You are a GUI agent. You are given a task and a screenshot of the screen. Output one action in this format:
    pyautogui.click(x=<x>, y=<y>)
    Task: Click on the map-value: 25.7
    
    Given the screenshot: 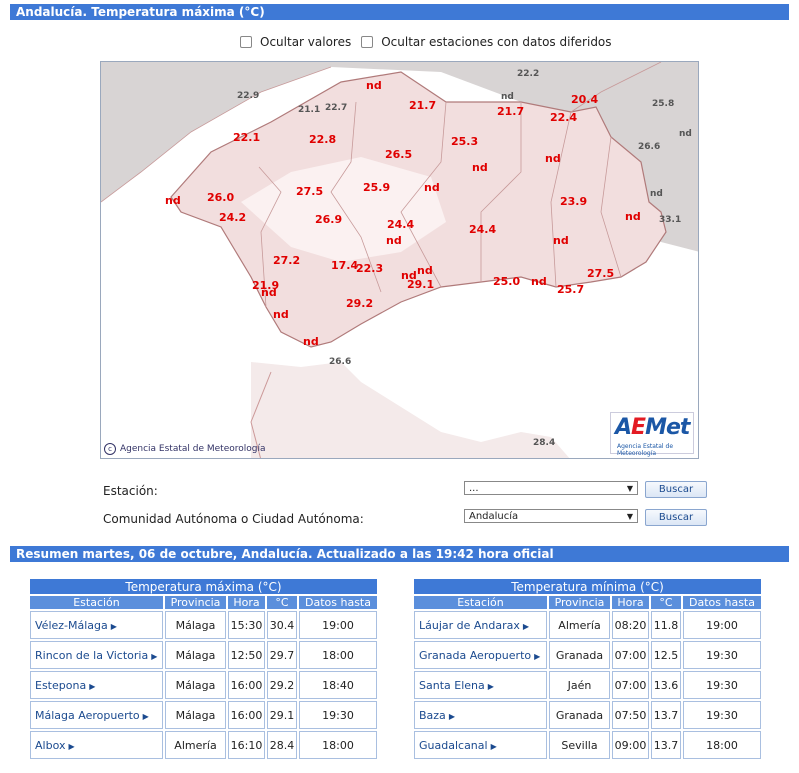 What is the action you would take?
    pyautogui.click(x=570, y=290)
    